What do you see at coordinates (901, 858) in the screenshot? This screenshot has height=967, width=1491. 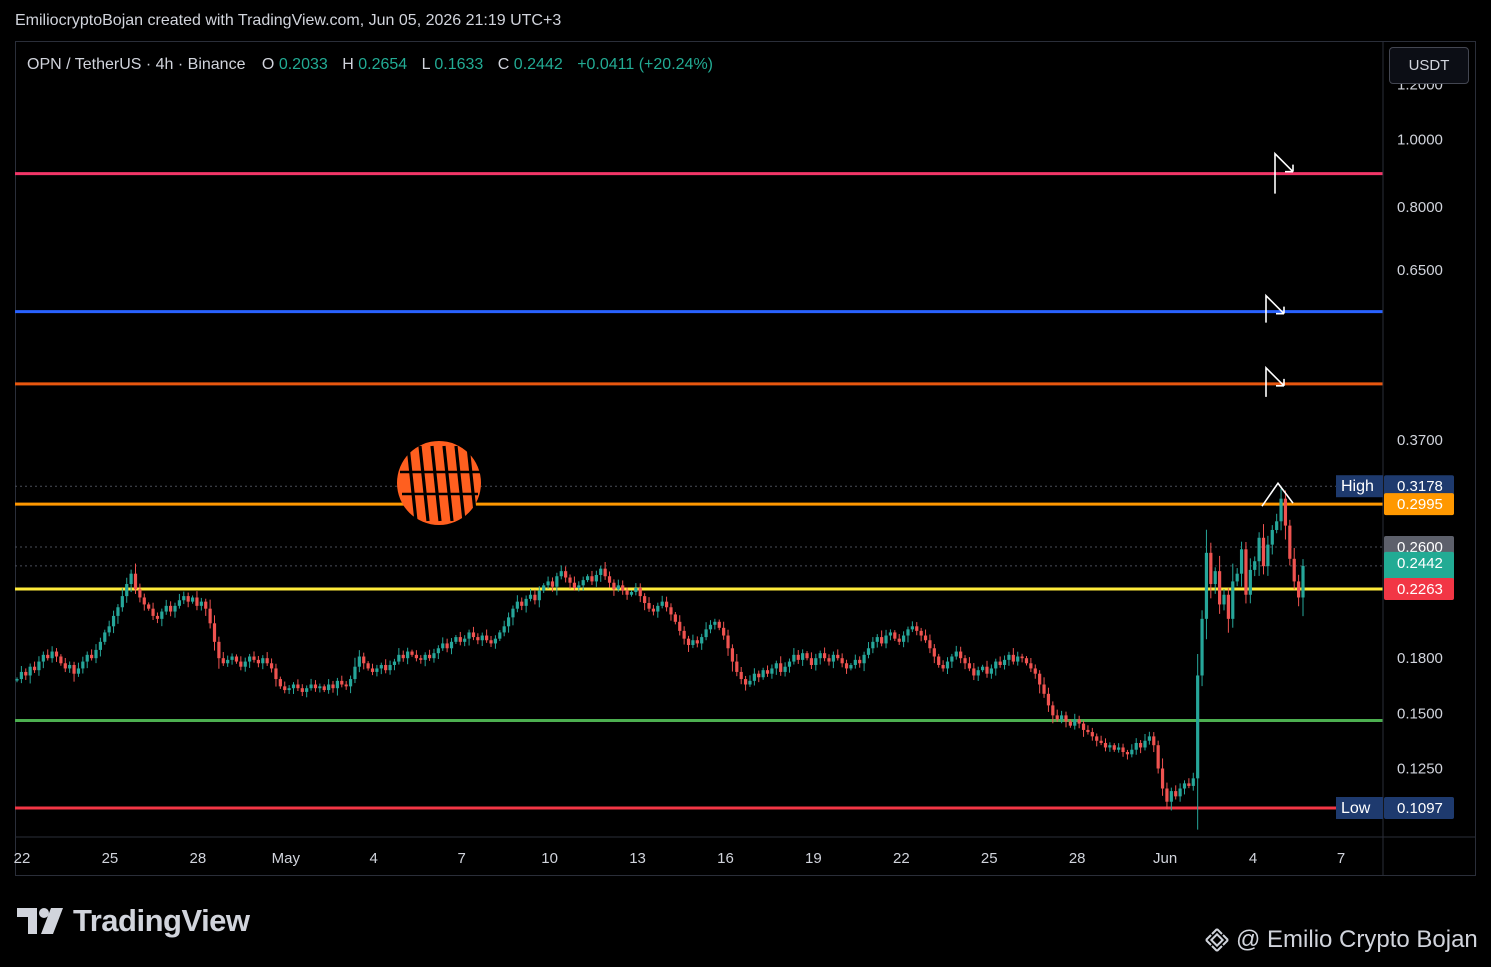 I see `time-tick-label: 22` at bounding box center [901, 858].